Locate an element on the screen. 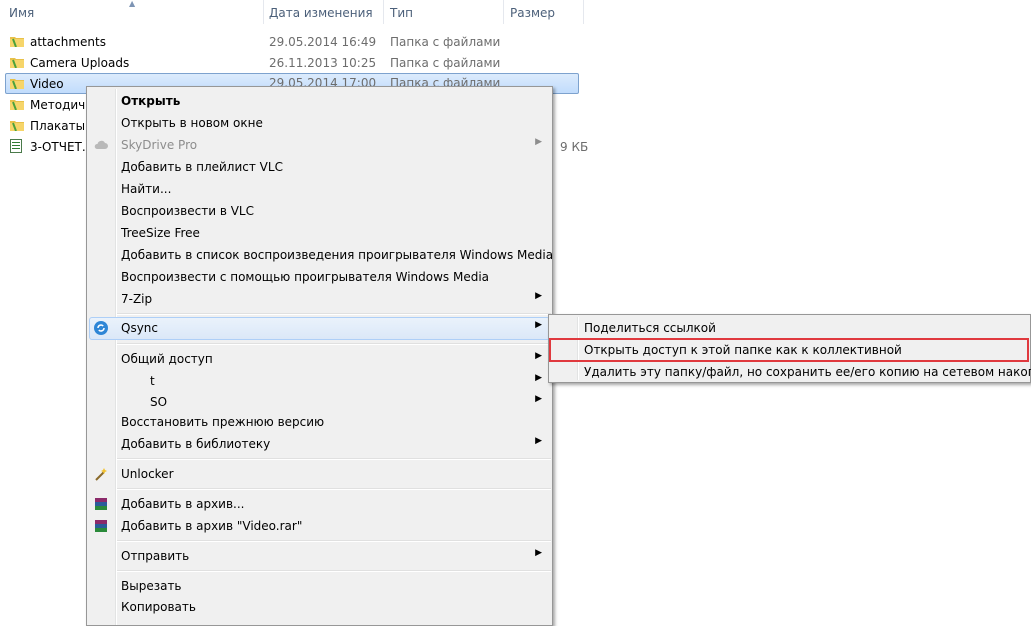 Image resolution: width=1031 pixels, height=626 pixels. menu-item-add-library: Добавить в библиотеку ▶ is located at coordinates (319, 444).